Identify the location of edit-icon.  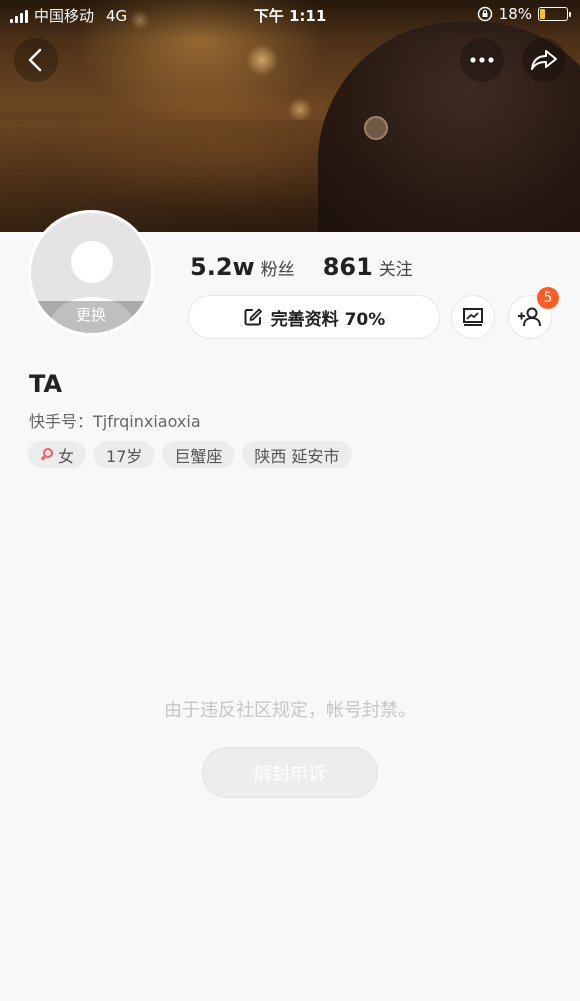
(253, 317).